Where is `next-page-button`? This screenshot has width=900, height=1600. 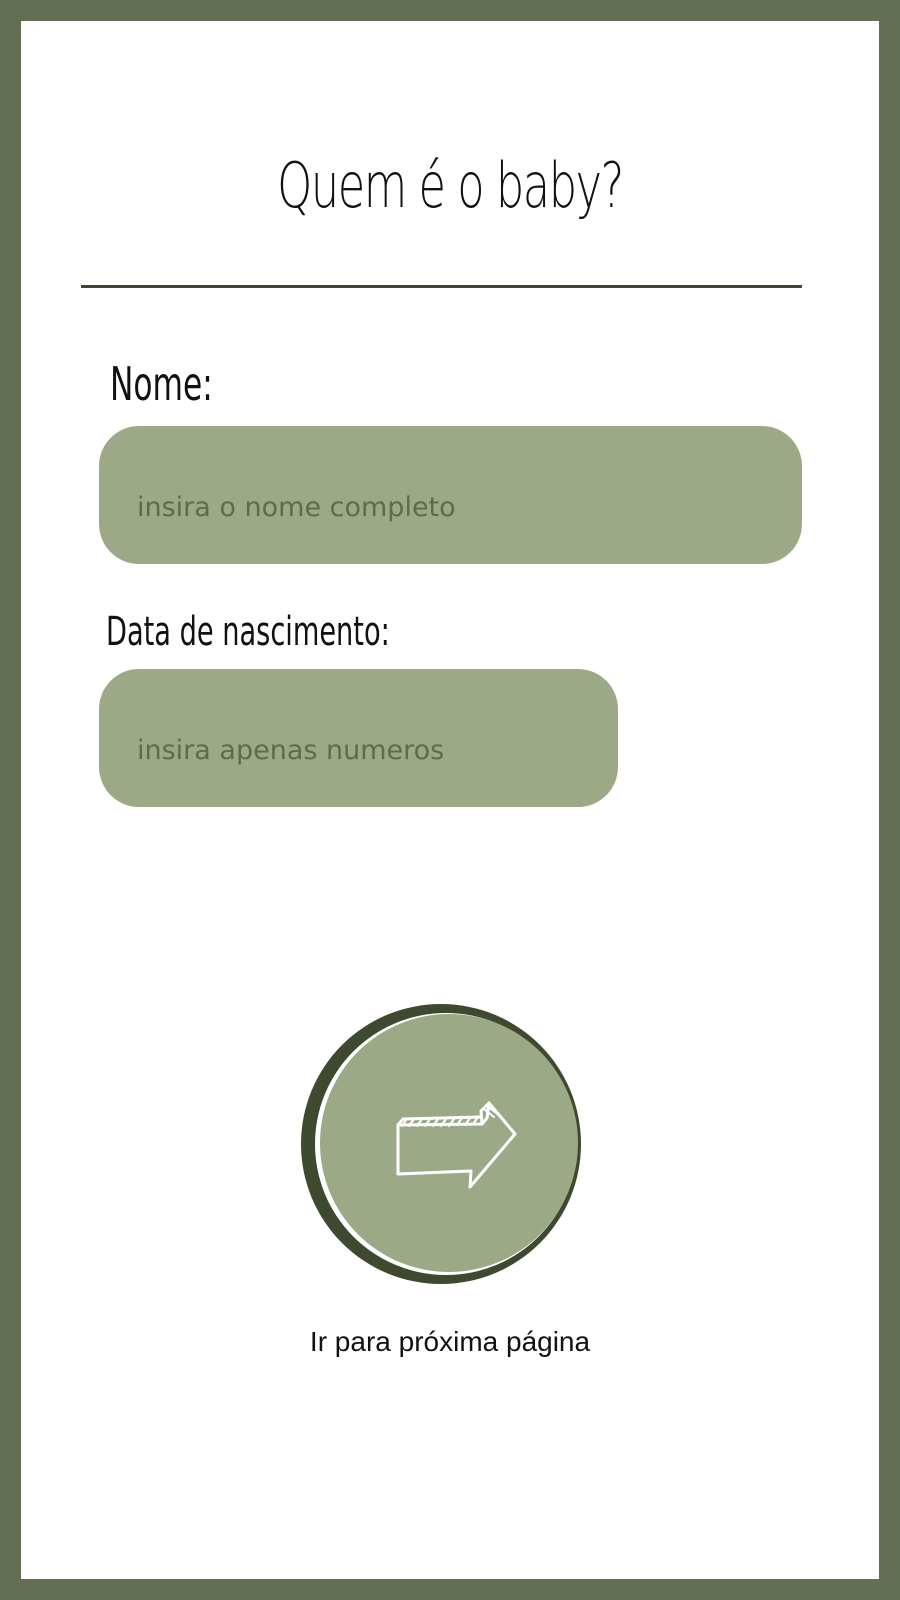 next-page-button is located at coordinates (441, 1144).